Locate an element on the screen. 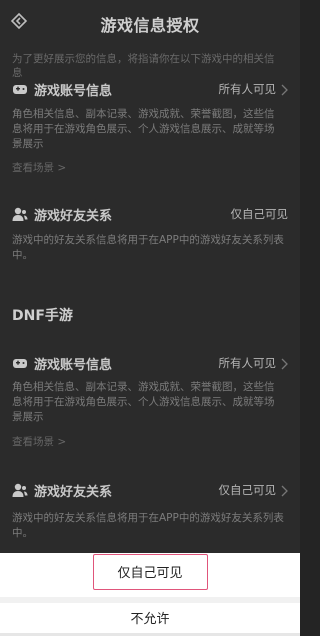 The height and width of the screenshot is (636, 320). account-info-visibility: 所有人可见 is located at coordinates (247, 89).